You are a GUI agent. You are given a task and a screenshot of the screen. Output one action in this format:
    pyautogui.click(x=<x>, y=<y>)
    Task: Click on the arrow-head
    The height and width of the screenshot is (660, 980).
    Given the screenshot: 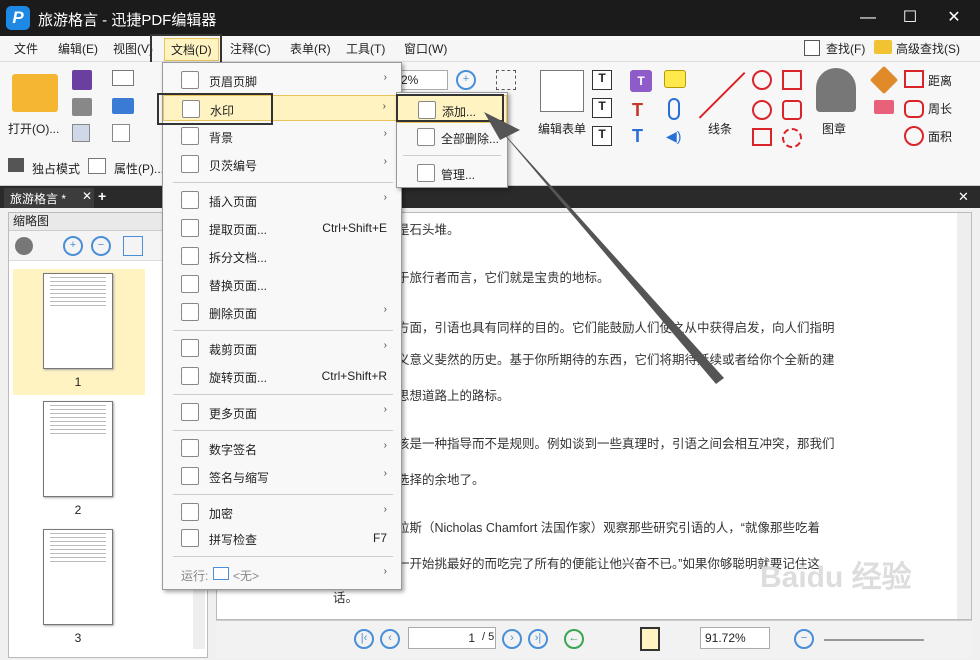 What is the action you would take?
    pyautogui.click(x=502, y=126)
    